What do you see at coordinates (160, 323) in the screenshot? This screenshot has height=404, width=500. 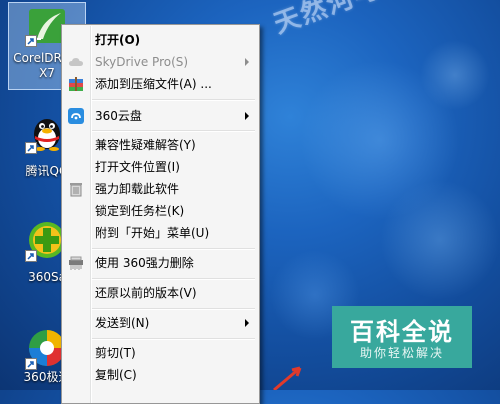 I see `menu-item-send-to: 发送到(N)` at bounding box center [160, 323].